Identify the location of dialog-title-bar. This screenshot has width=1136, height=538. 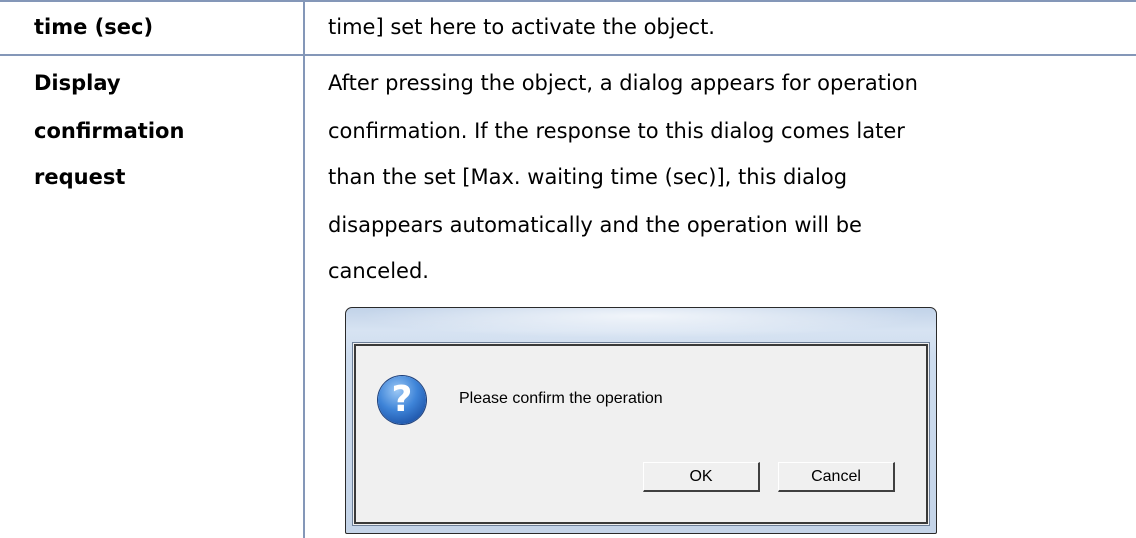
(641, 324).